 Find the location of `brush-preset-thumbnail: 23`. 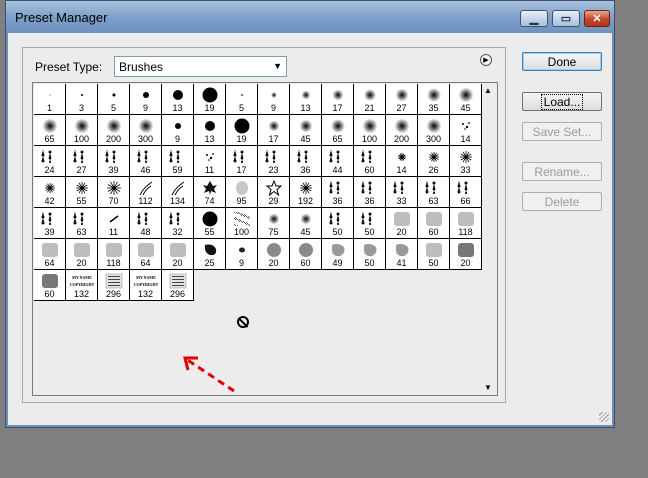

brush-preset-thumbnail: 23 is located at coordinates (274, 161).